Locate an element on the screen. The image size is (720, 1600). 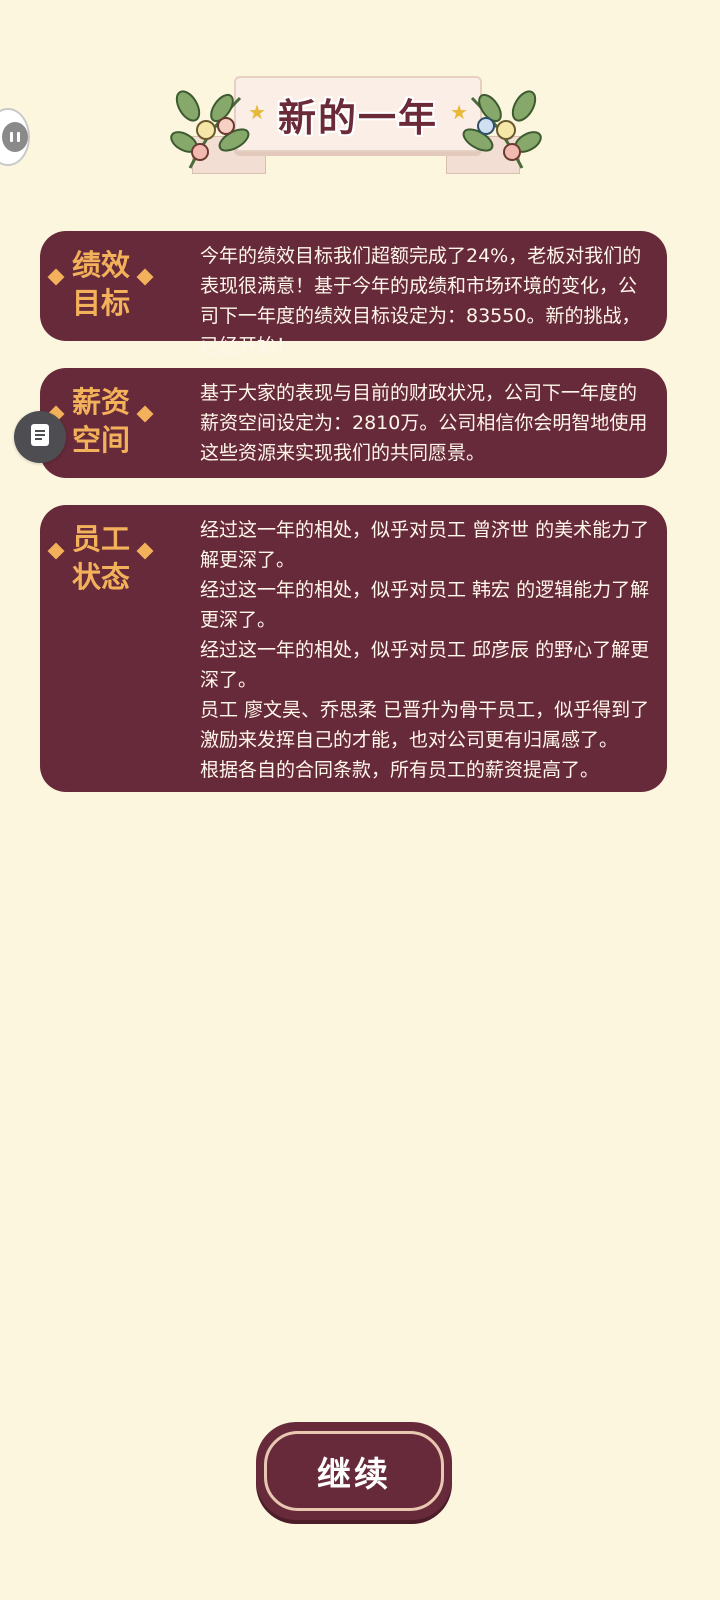
continue-button: 继续 is located at coordinates (354, 1471).